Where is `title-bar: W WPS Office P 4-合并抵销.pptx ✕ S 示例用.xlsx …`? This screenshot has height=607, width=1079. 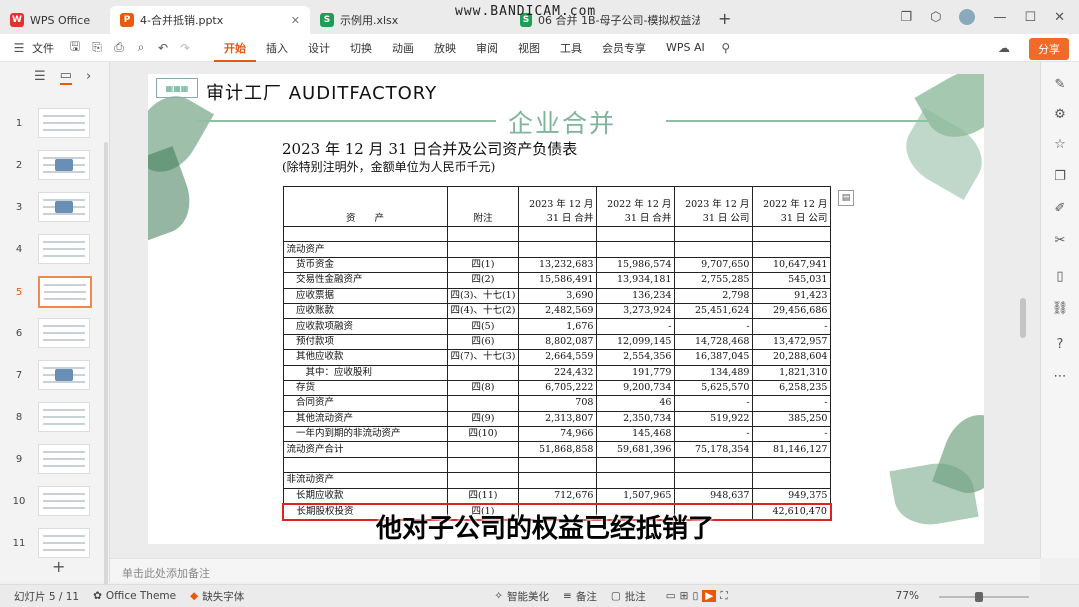
title-bar: W WPS Office P 4-合并抵销.pptx ✕ S 示例用.xlsx … is located at coordinates (539, 17).